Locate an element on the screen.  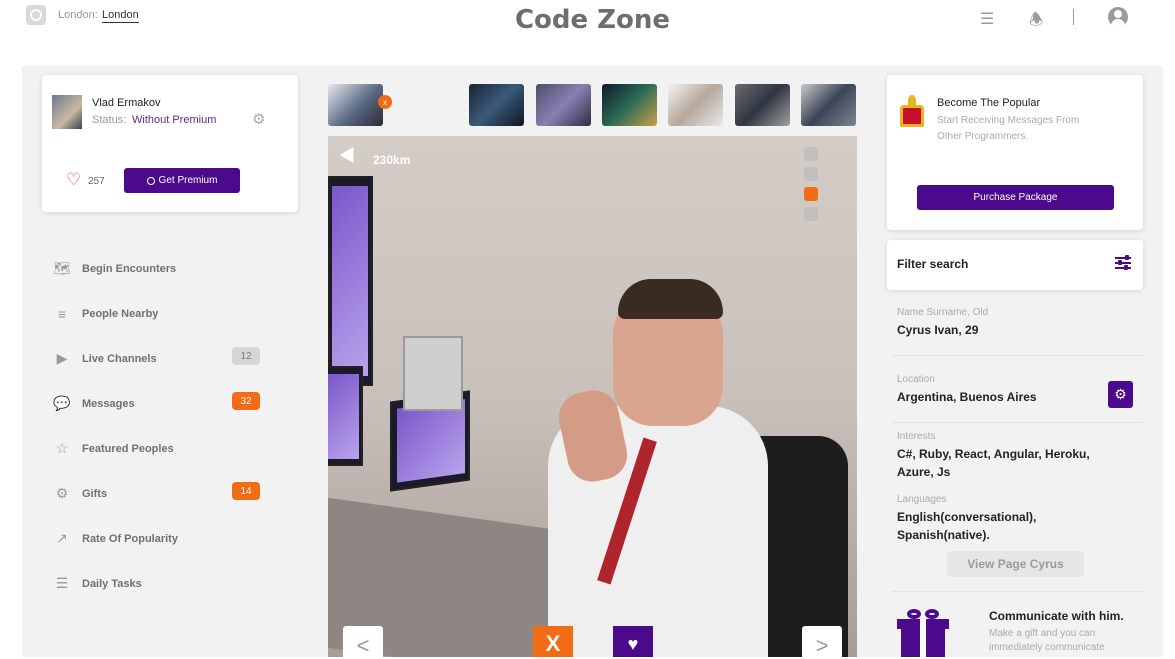
heart-icon: ♥ is located at coordinates (633, 643).